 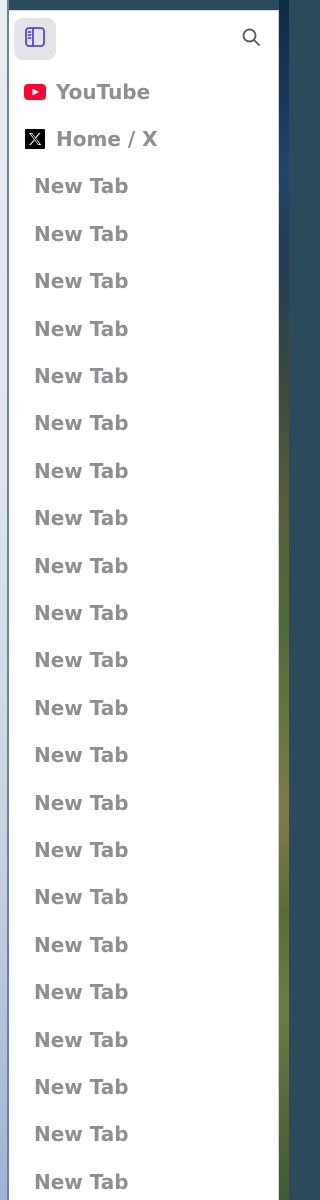 I want to click on youtube-icon, so click(x=35, y=92).